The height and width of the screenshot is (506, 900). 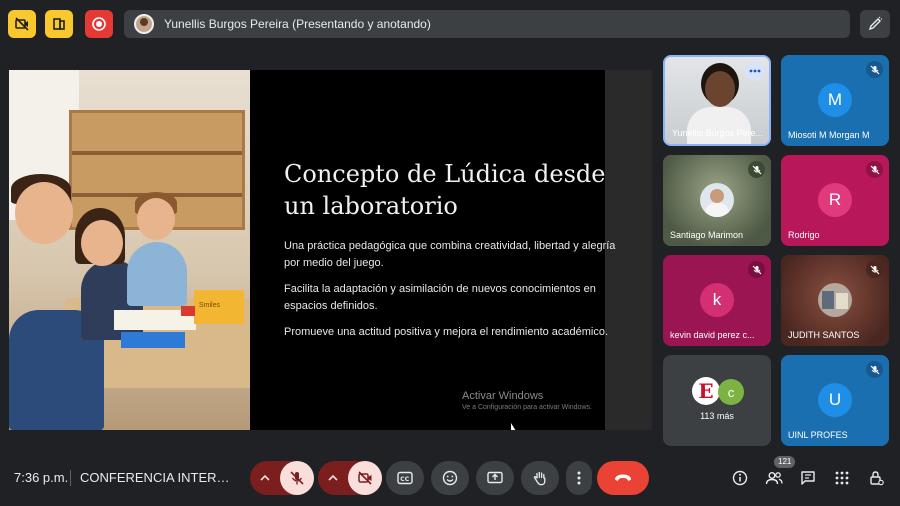 What do you see at coordinates (156, 477) in the screenshot?
I see `meeting-name: CONFERENCIA INTERNACIONAL` at bounding box center [156, 477].